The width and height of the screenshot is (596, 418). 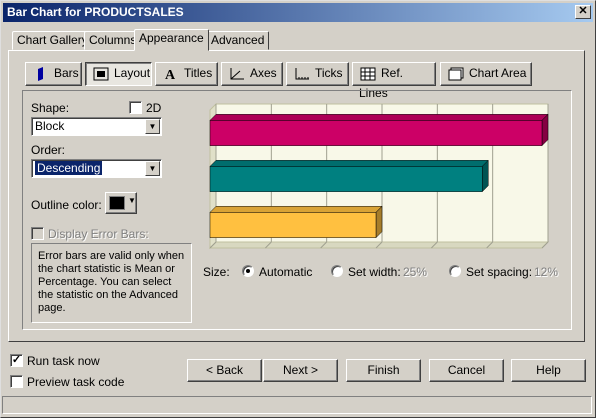 I want to click on back-button: < Back, so click(x=224, y=370).